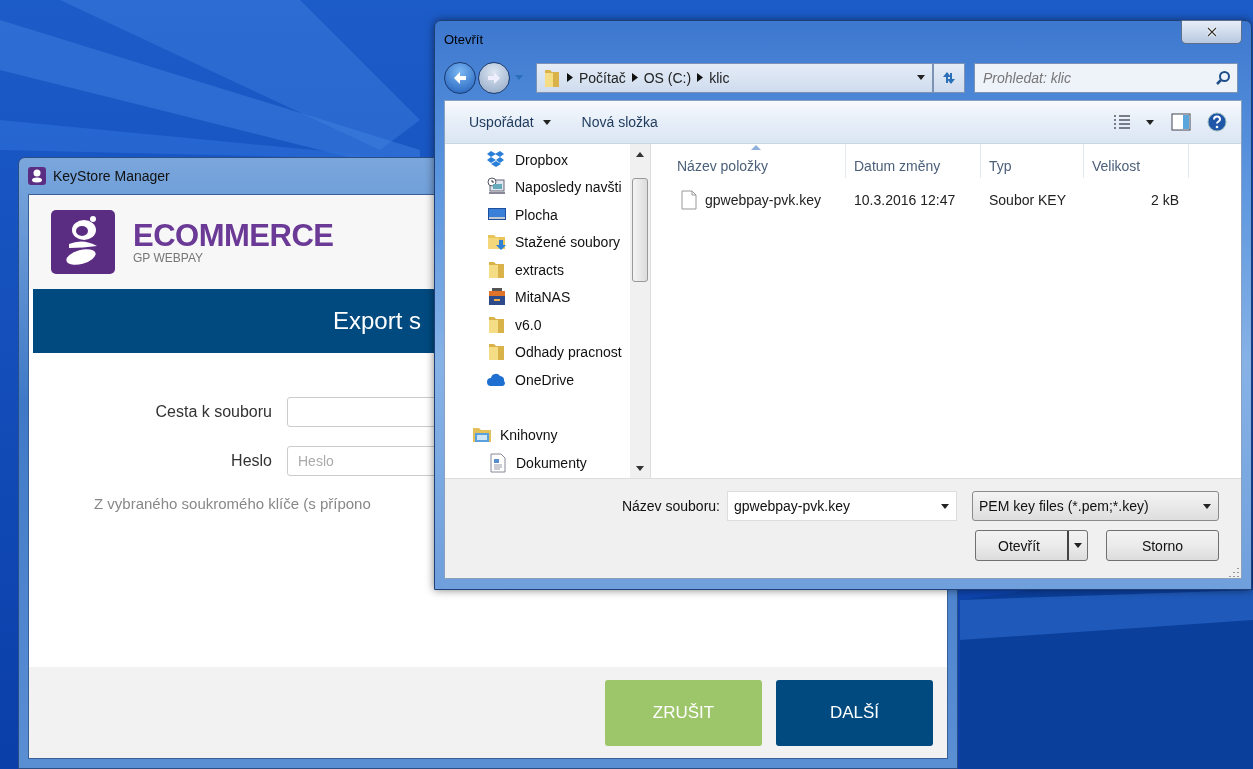 The height and width of the screenshot is (769, 1253). Describe the element at coordinates (619, 122) in the screenshot. I see `toolbar-button: Nová složka` at that location.